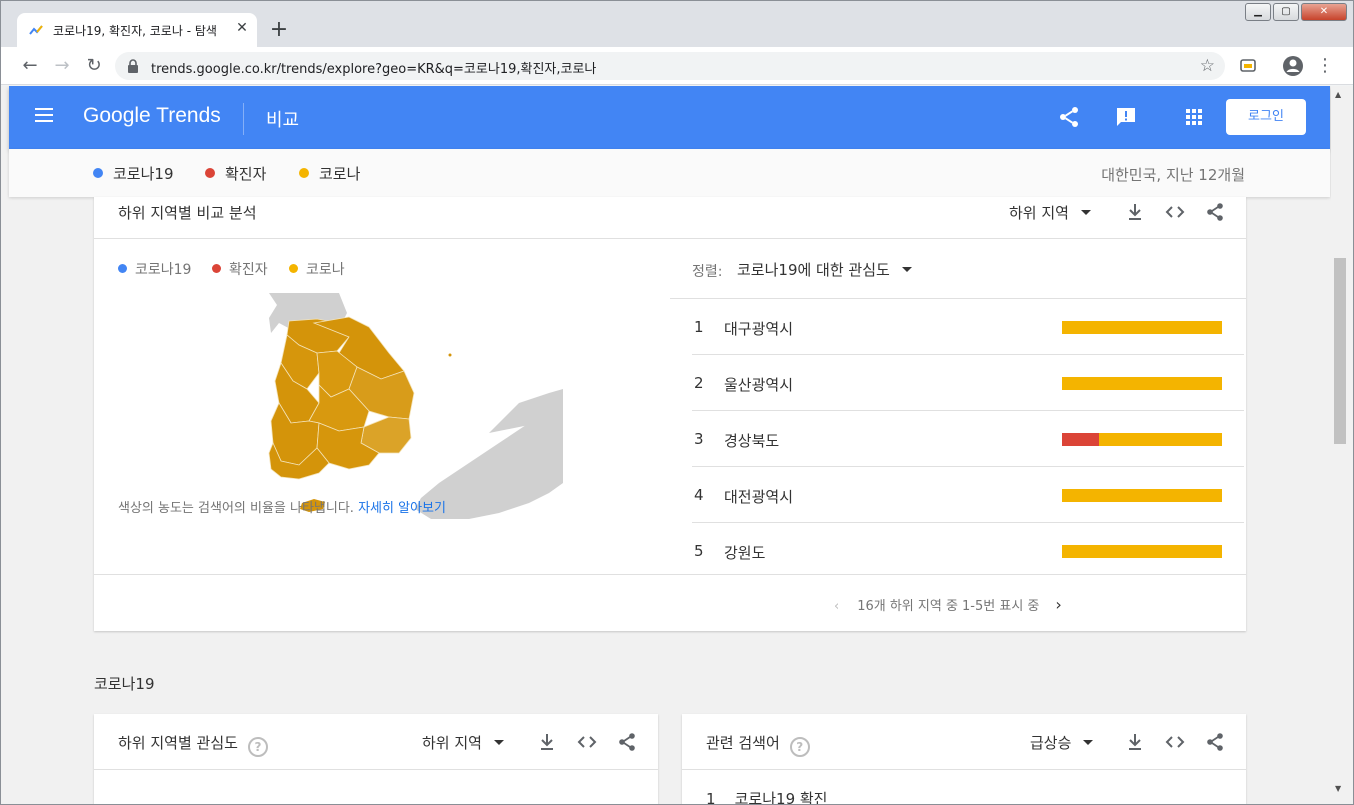 The height and width of the screenshot is (805, 1354). What do you see at coordinates (1258, 12) in the screenshot?
I see `minimize-icon: ▁` at bounding box center [1258, 12].